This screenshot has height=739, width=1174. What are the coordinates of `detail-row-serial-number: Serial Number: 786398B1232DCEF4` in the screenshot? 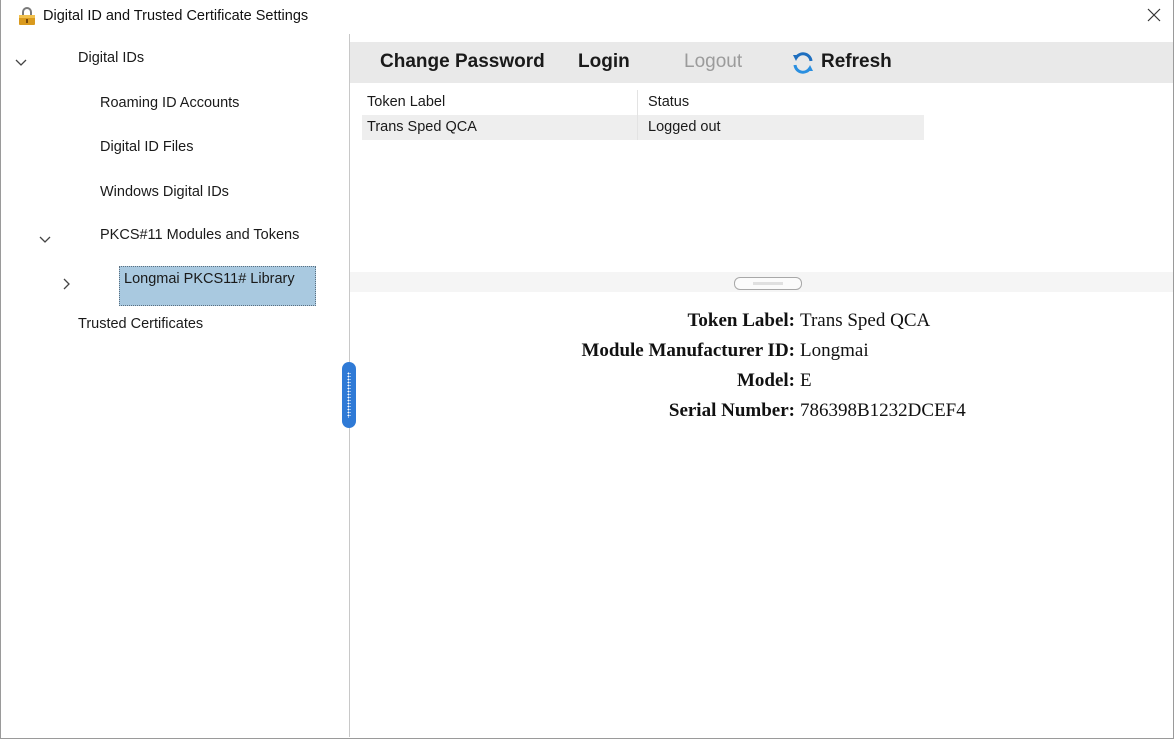 It's located at (761, 413).